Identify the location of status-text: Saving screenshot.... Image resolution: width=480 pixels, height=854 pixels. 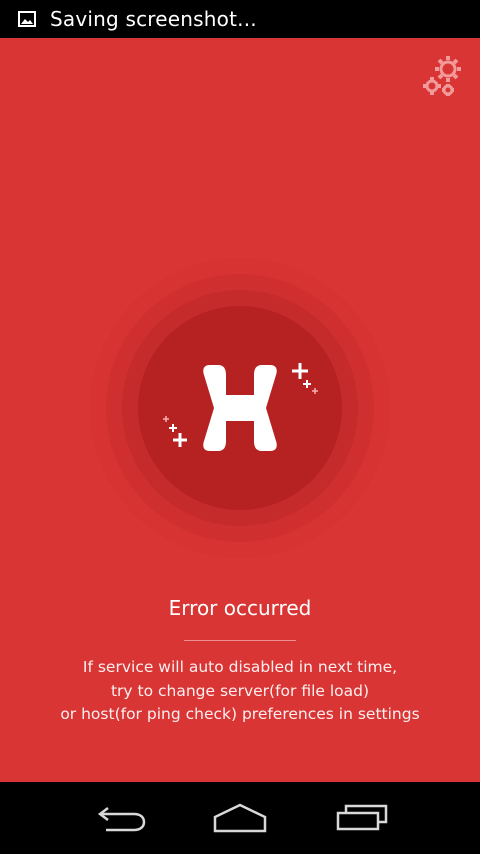
(153, 19).